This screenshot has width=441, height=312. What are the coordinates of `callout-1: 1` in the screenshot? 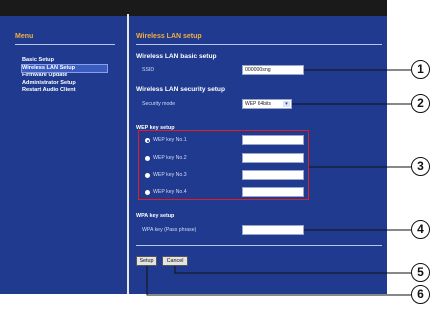 It's located at (420, 69).